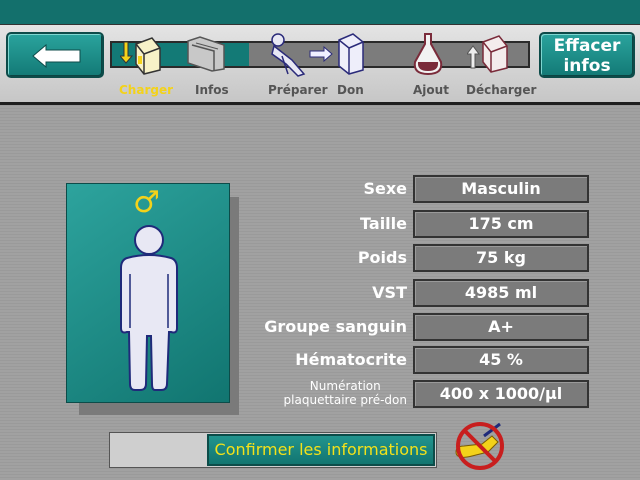 The image size is (640, 480). What do you see at coordinates (479, 446) in the screenshot?
I see `no-arm-connected-icon` at bounding box center [479, 446].